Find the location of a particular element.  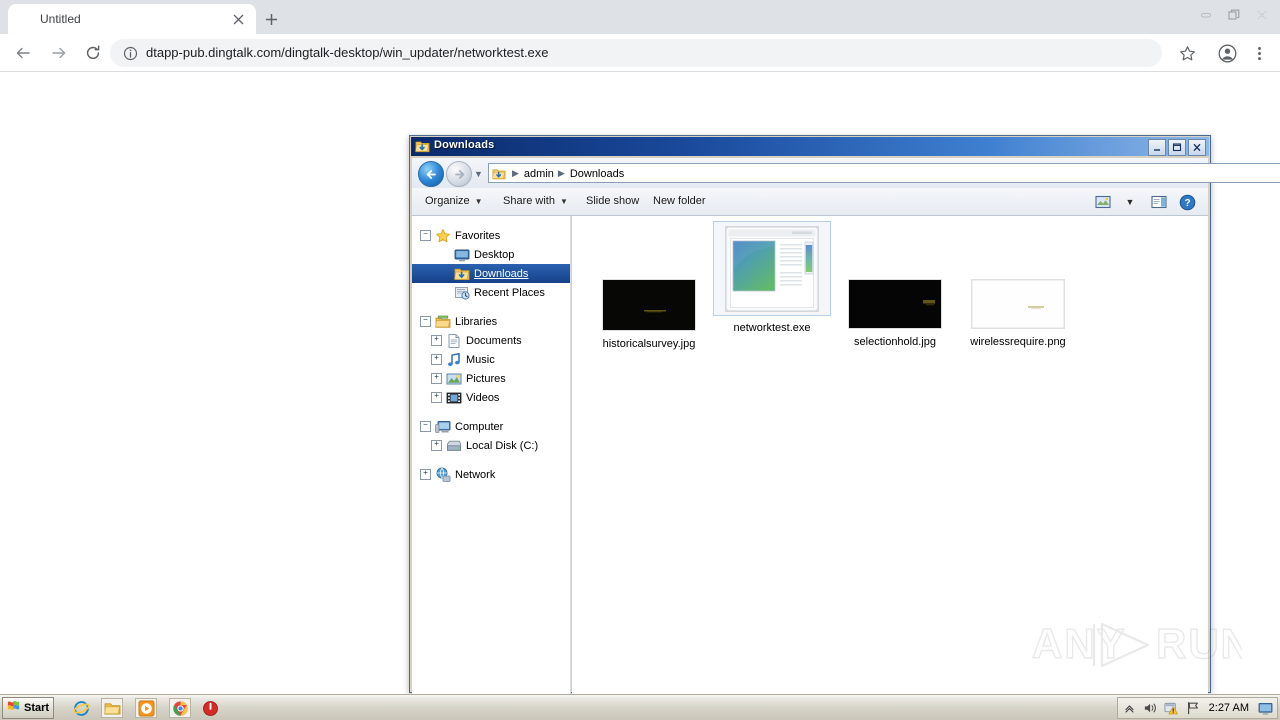

back-button is located at coordinates (23, 53).